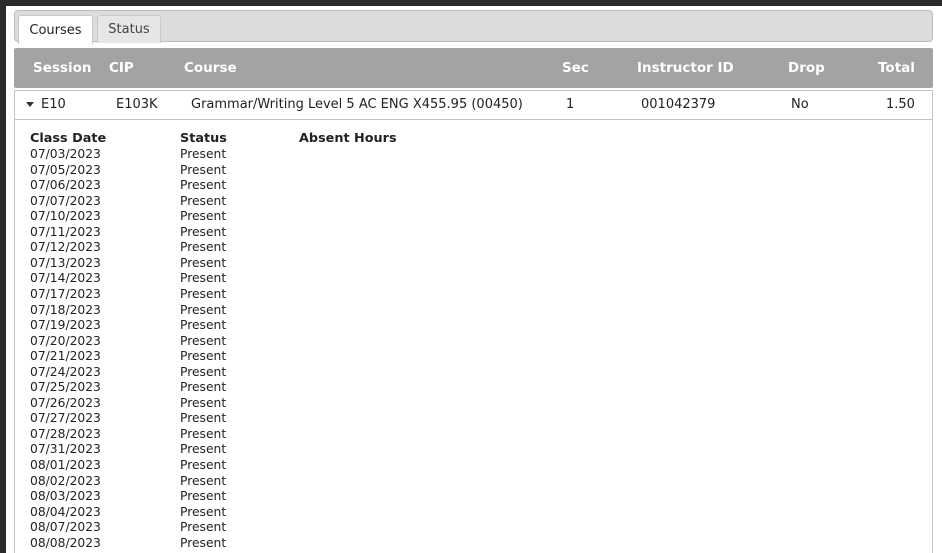  Describe the element at coordinates (53, 104) in the screenshot. I see `course-session: E10` at that location.